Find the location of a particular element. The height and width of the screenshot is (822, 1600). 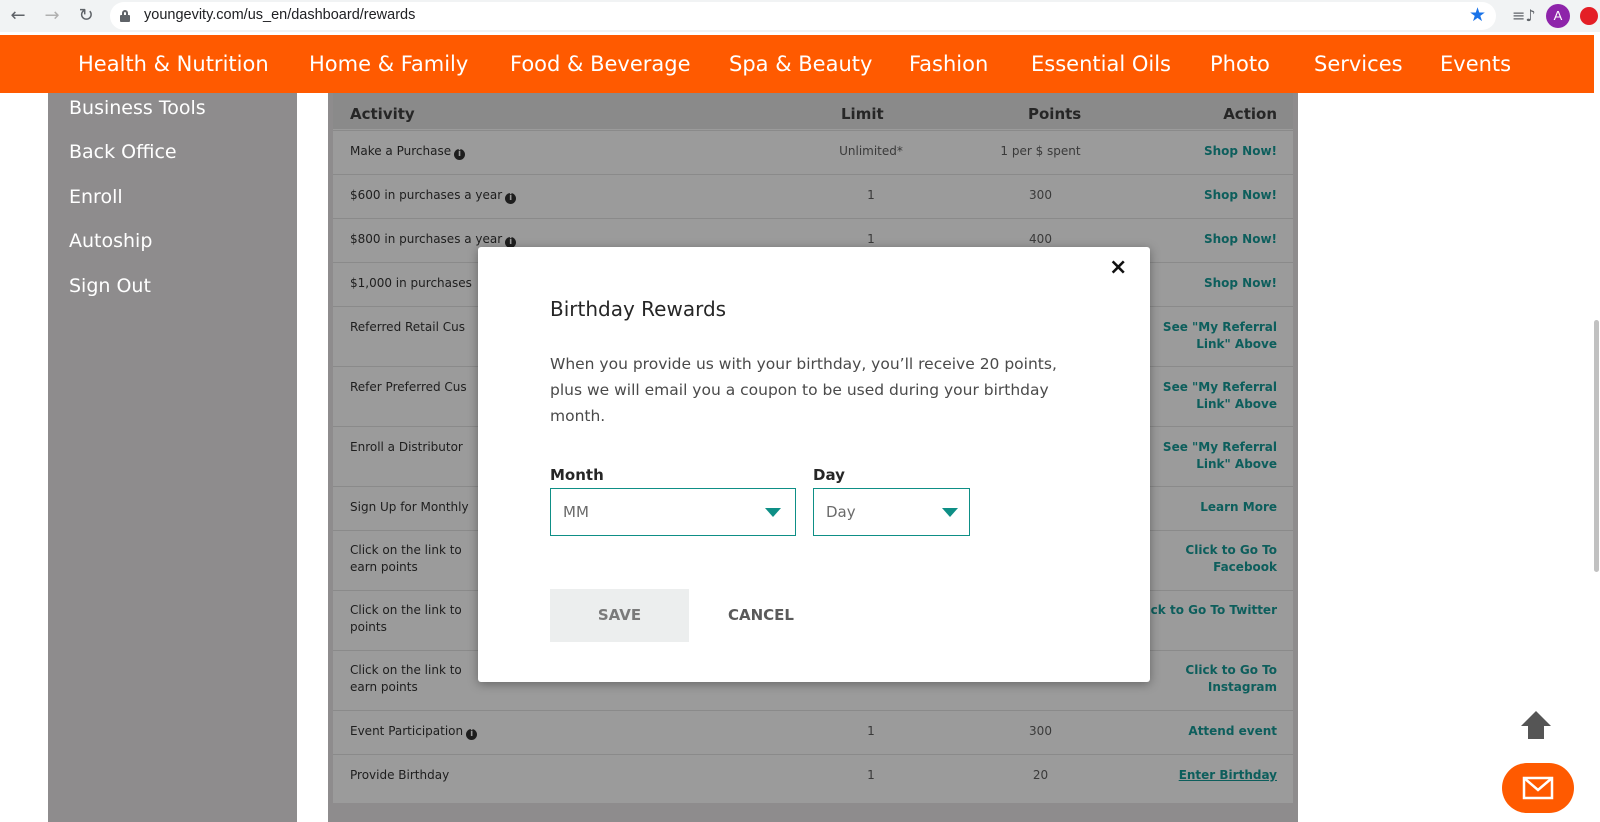

nav-item-health-nutrition: Health & Nutrition is located at coordinates (173, 64).